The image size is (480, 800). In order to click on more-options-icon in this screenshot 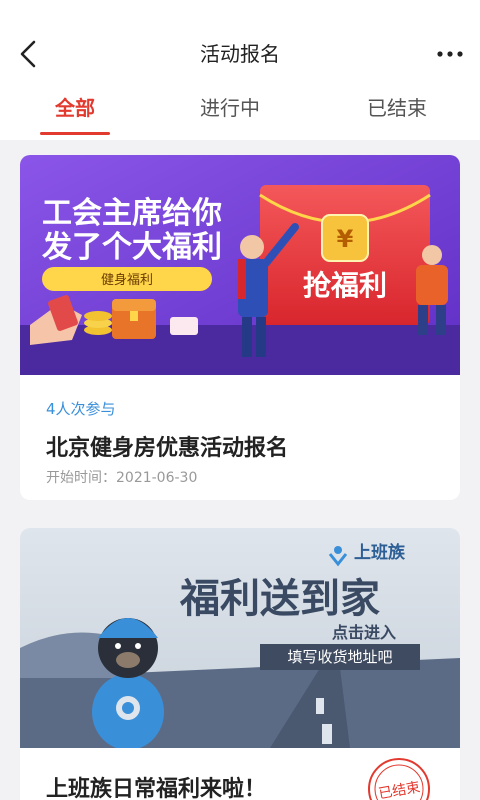, I will do `click(450, 54)`.